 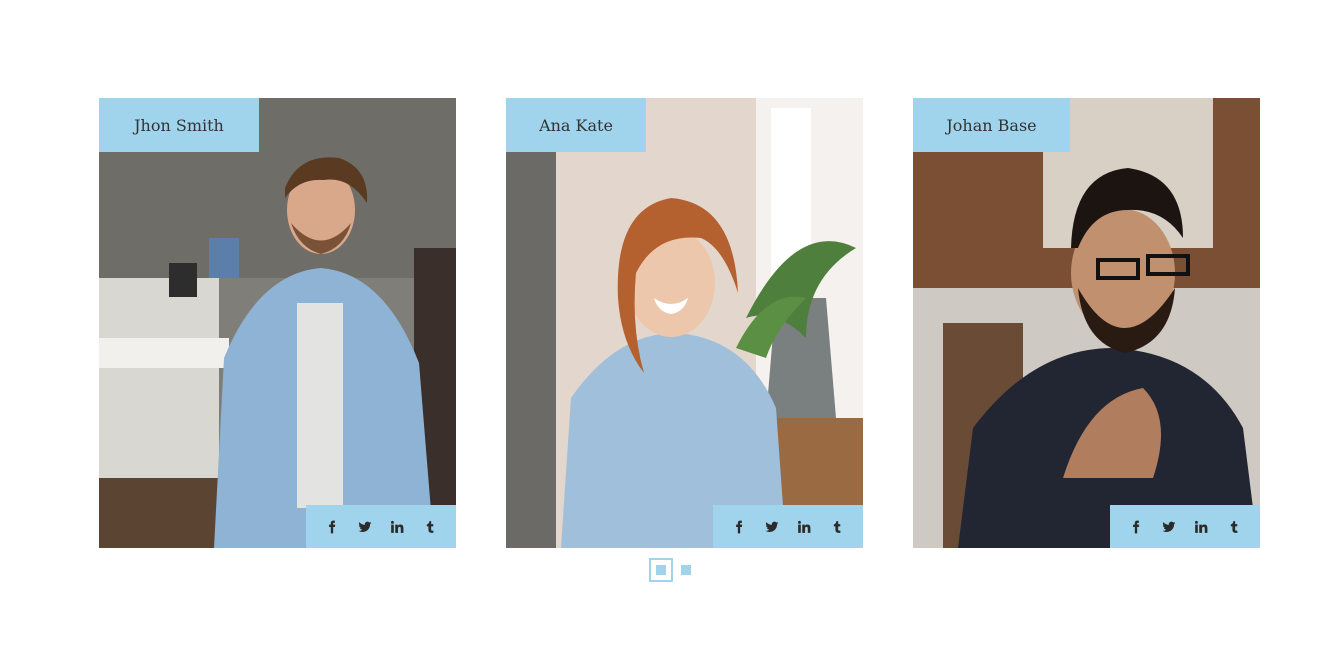 I want to click on member-name: Ana Kate, so click(x=576, y=125).